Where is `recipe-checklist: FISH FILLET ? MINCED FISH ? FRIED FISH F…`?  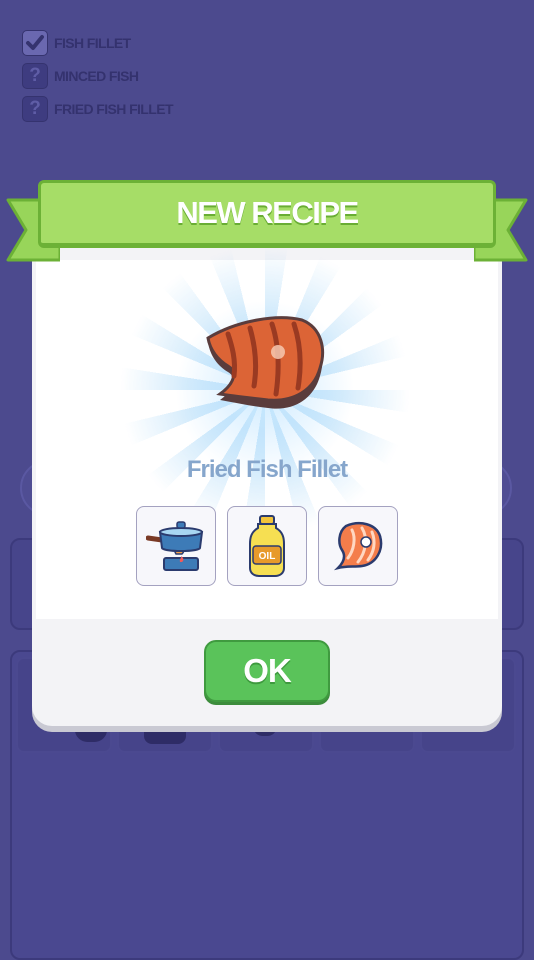 recipe-checklist: FISH FILLET ? MINCED FISH ? FRIED FISH F… is located at coordinates (98, 75).